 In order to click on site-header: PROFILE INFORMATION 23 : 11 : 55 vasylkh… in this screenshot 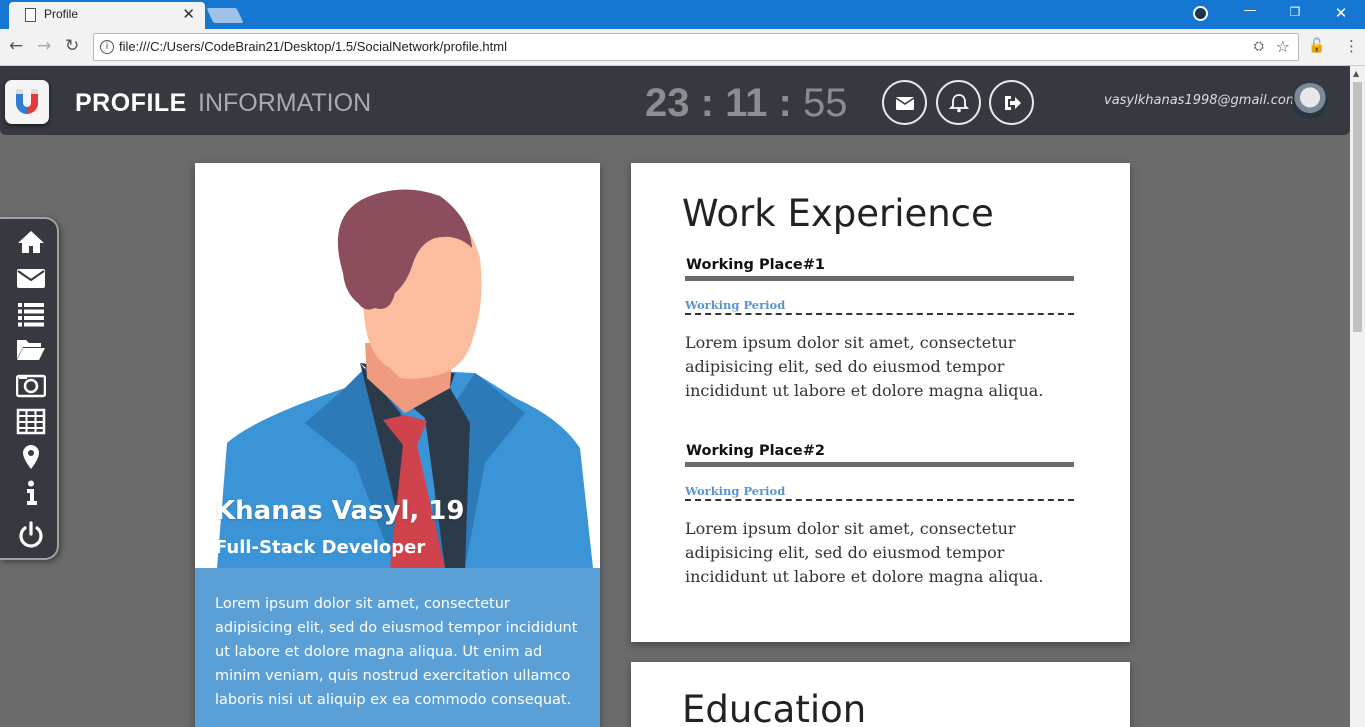, I will do `click(675, 100)`.